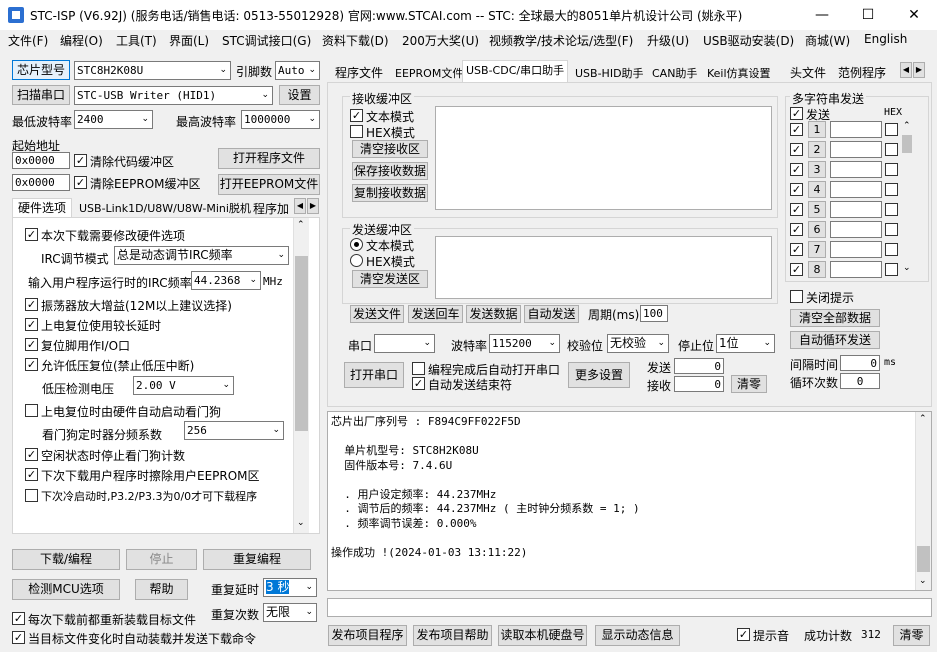  I want to click on recv-hex-mode-checkbox, so click(356, 131).